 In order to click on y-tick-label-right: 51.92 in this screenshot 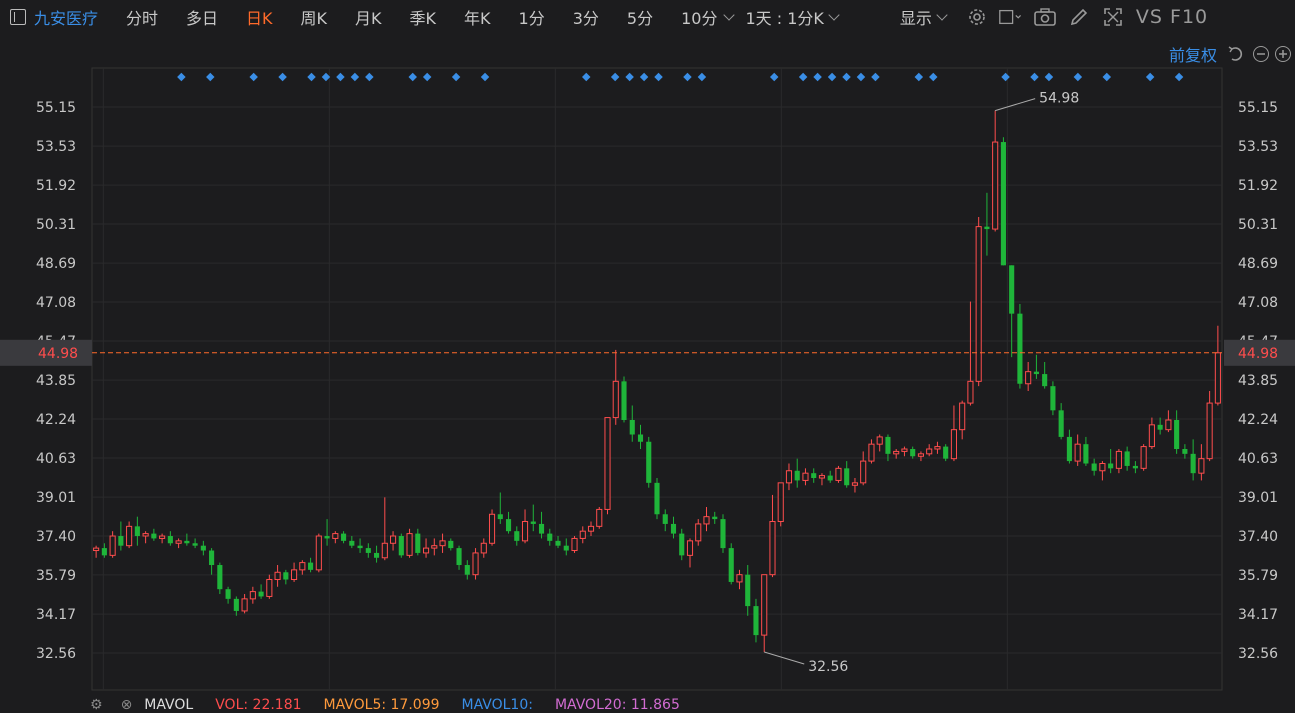, I will do `click(1258, 186)`.